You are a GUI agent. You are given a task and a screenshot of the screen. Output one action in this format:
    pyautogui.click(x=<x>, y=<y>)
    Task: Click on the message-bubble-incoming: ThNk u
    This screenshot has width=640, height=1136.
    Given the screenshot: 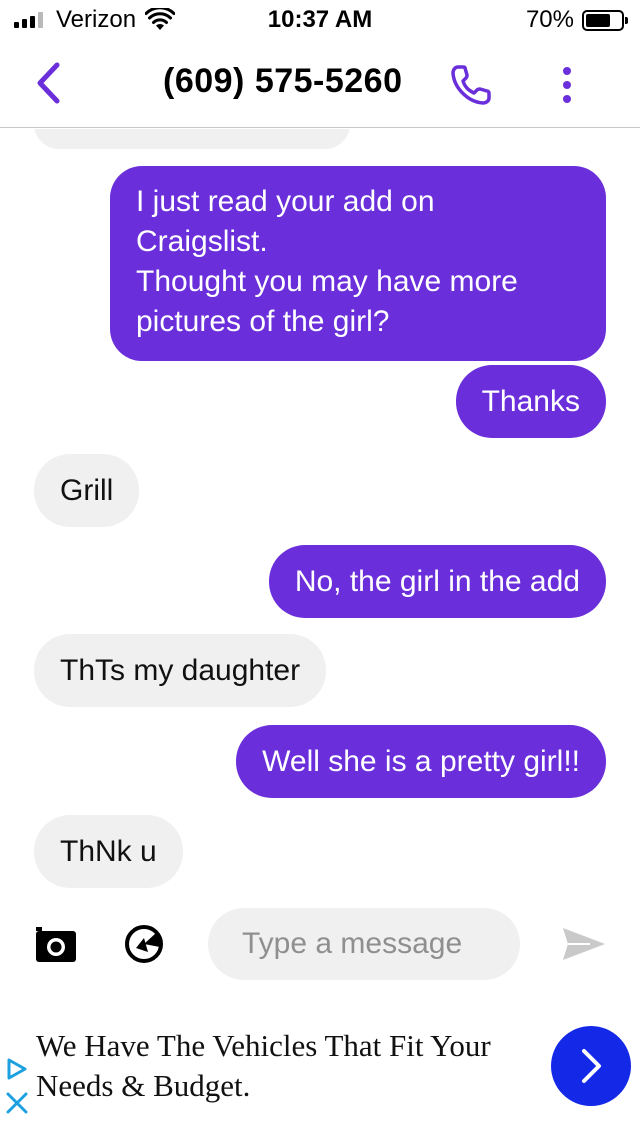 What is the action you would take?
    pyautogui.click(x=108, y=851)
    